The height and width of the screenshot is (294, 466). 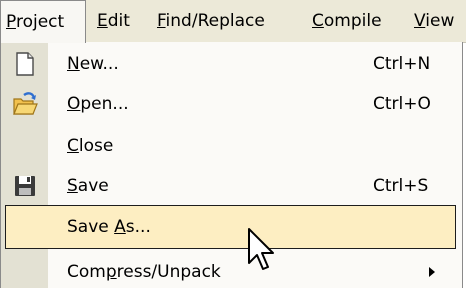 I want to click on menu-item-compress-mnemonic: p, so click(x=111, y=272).